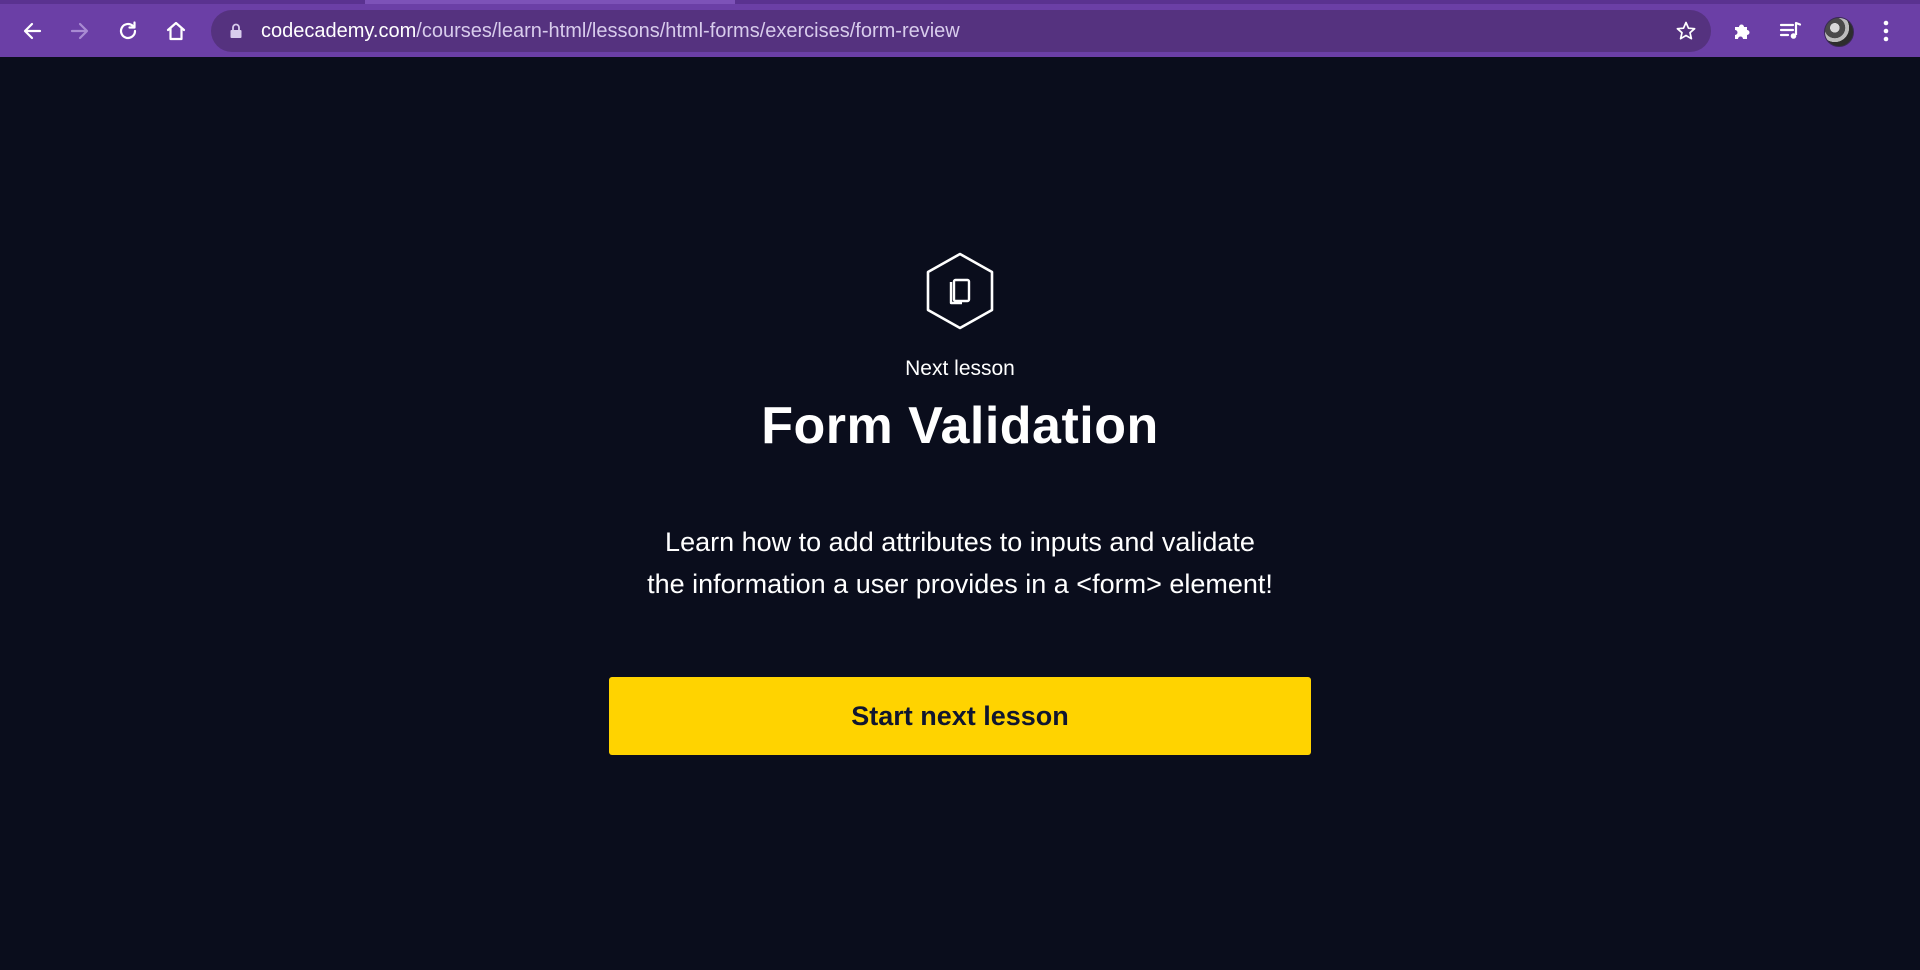  What do you see at coordinates (960, 368) in the screenshot?
I see `next-lesson-label: Next lesson` at bounding box center [960, 368].